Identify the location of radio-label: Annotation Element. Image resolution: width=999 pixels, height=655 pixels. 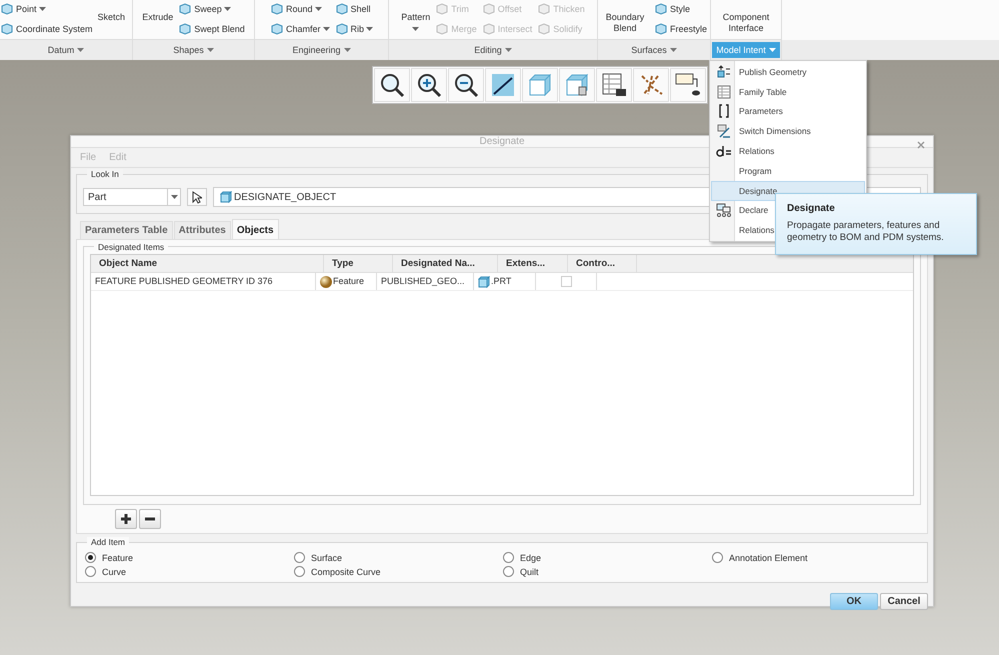
(768, 557).